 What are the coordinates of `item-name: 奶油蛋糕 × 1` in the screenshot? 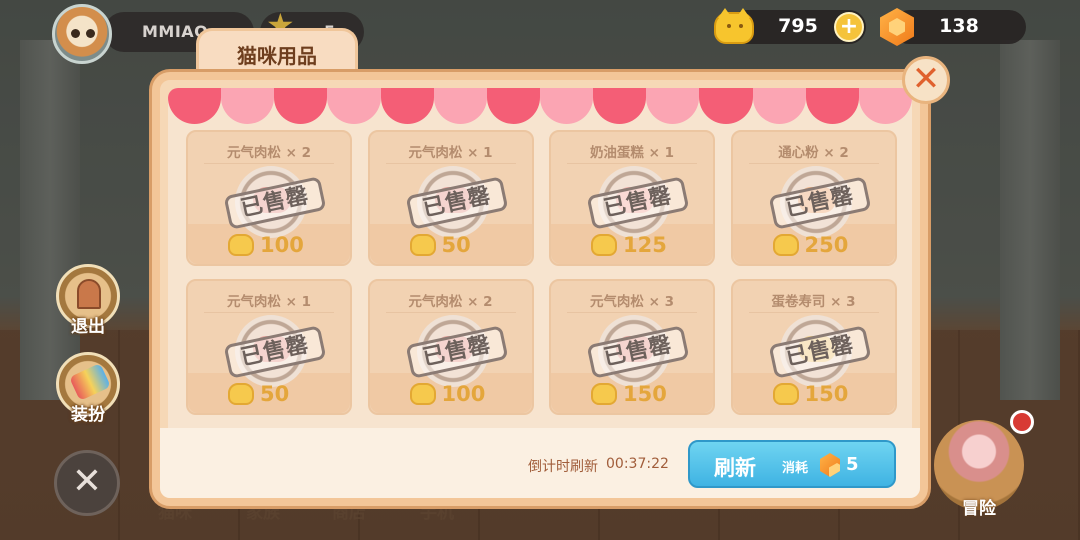 It's located at (632, 153).